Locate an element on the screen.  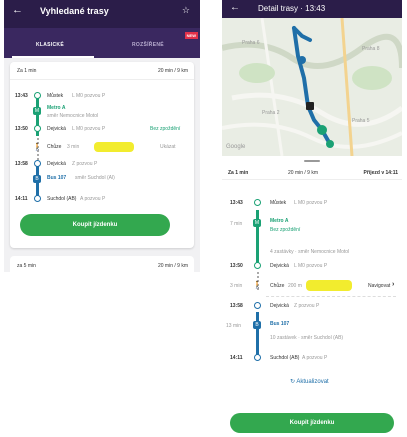
map-attribution: Google is located at coordinates (236, 147).